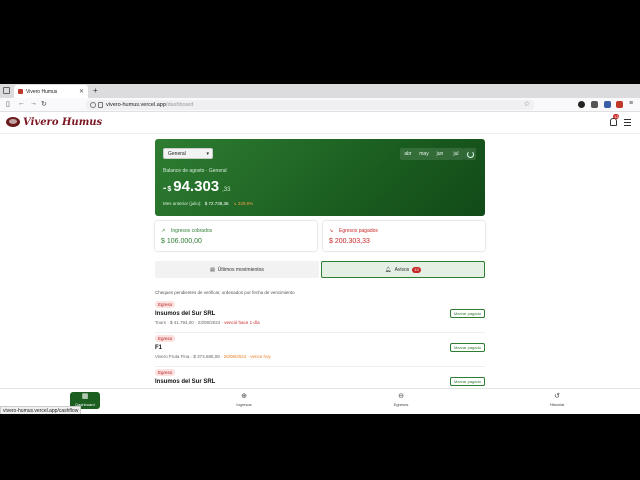  I want to click on month-button: jul, so click(456, 154).